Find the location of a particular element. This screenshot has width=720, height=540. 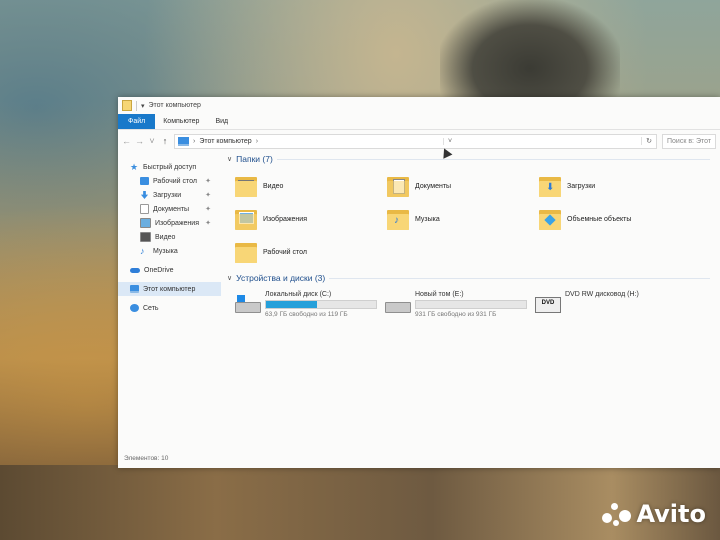

sidebar-item-videos: Видео is located at coordinates (169, 237).